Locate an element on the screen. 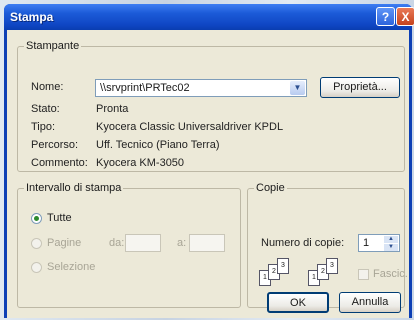 Image resolution: width=414 pixels, height=320 pixels. increment-icon: ▲ is located at coordinates (391, 239).